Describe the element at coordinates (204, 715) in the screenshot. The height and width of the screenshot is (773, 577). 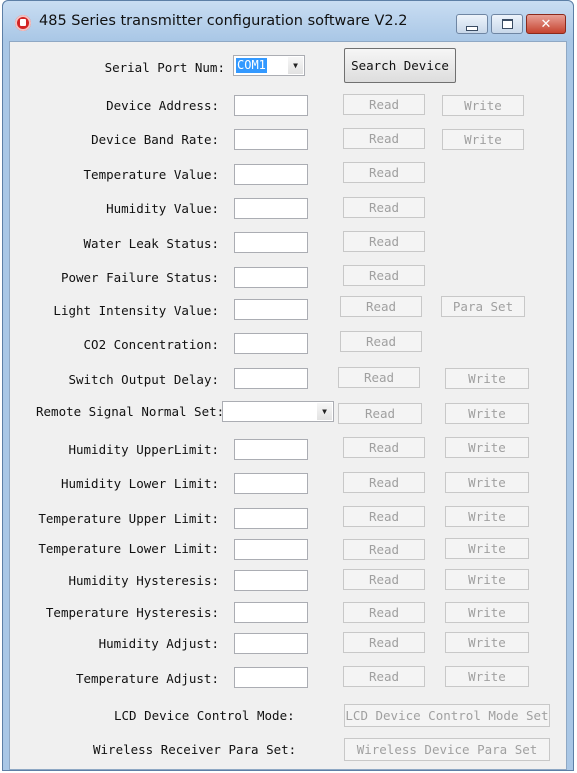
I see `lcd-device-control-mode-label: LCD Device Control Mode:` at that location.